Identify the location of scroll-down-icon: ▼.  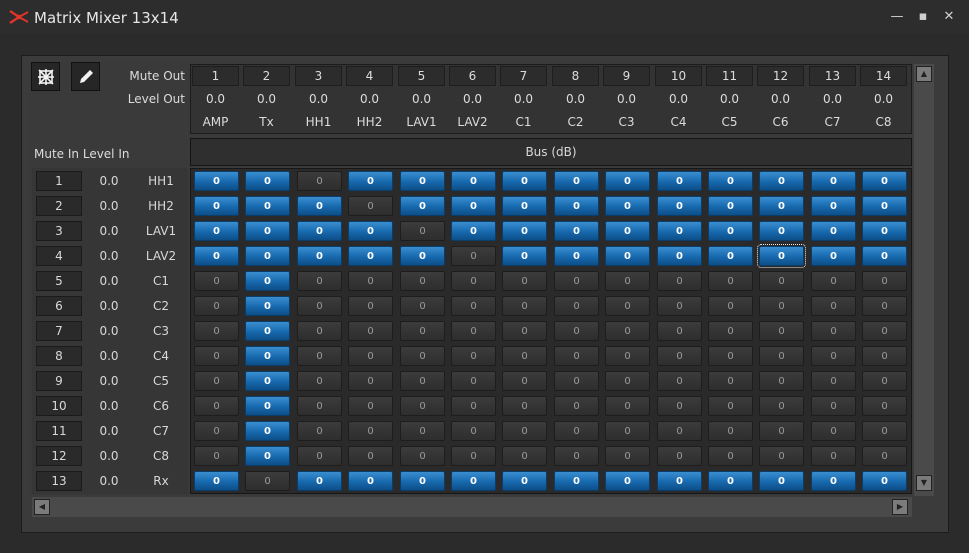
(924, 483).